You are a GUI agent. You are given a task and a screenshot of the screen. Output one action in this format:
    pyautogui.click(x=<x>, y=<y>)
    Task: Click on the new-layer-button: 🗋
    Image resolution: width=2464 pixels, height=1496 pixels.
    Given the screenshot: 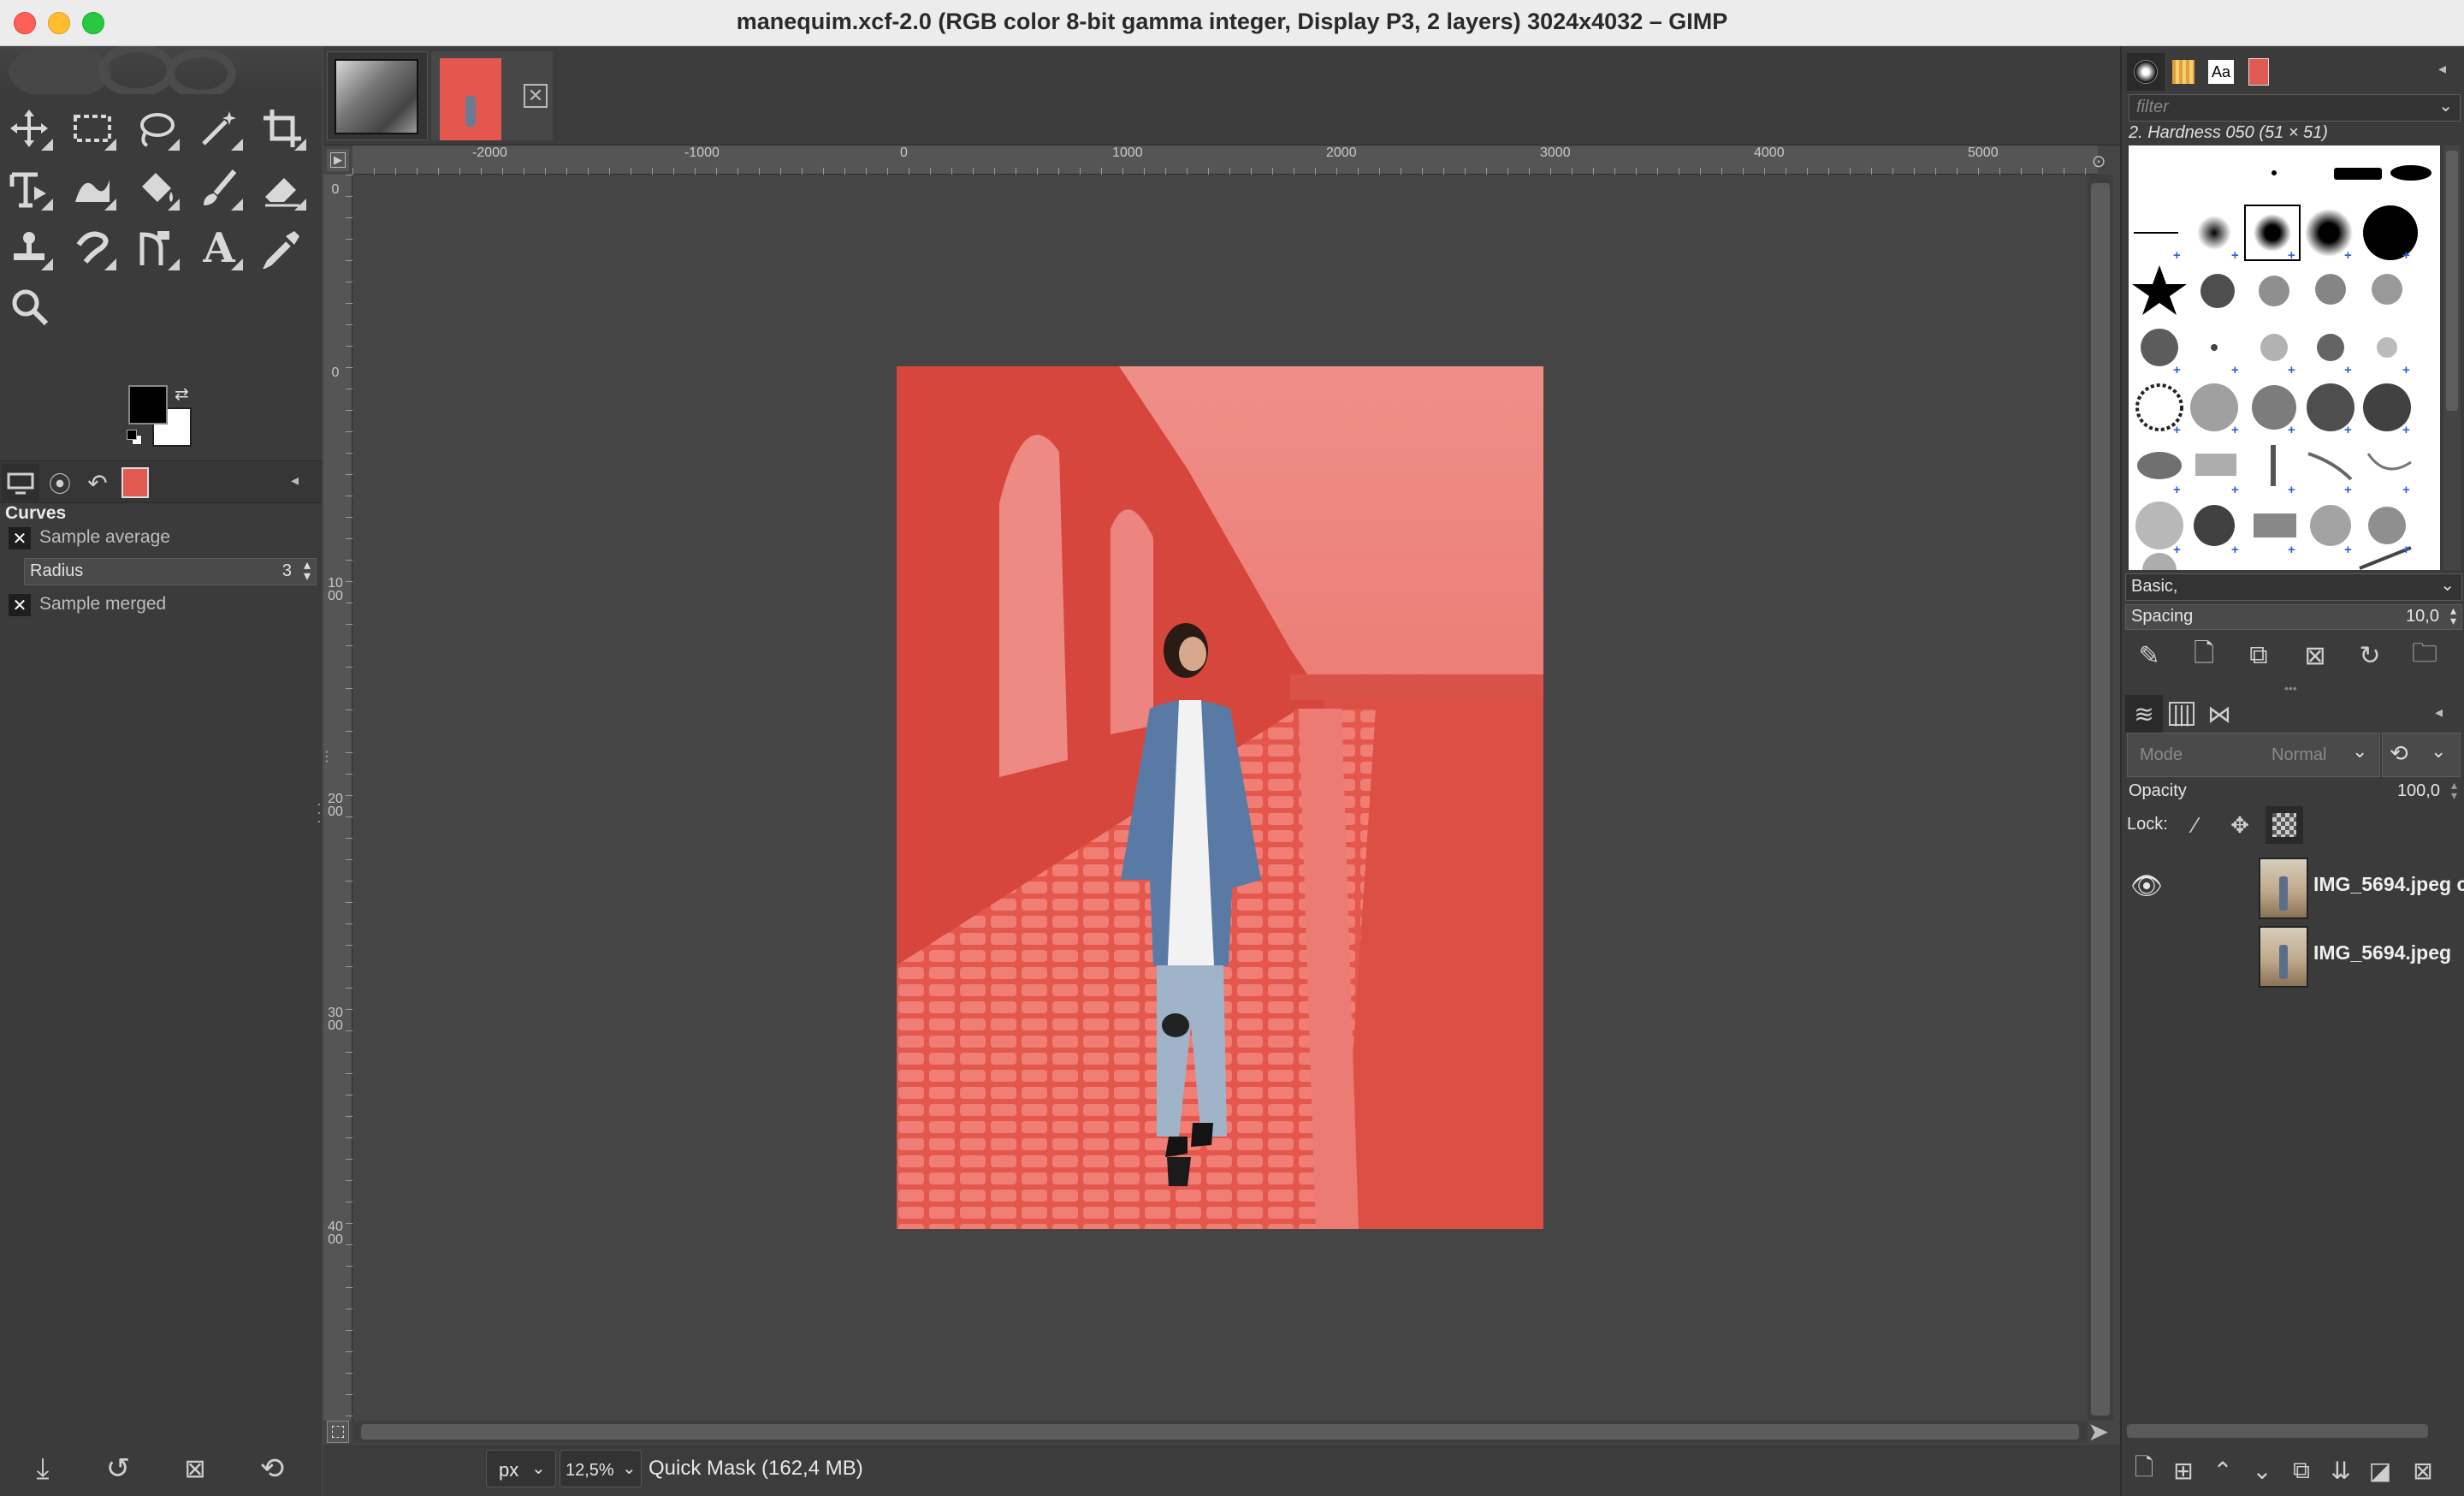 What is the action you would take?
    pyautogui.click(x=2144, y=1470)
    